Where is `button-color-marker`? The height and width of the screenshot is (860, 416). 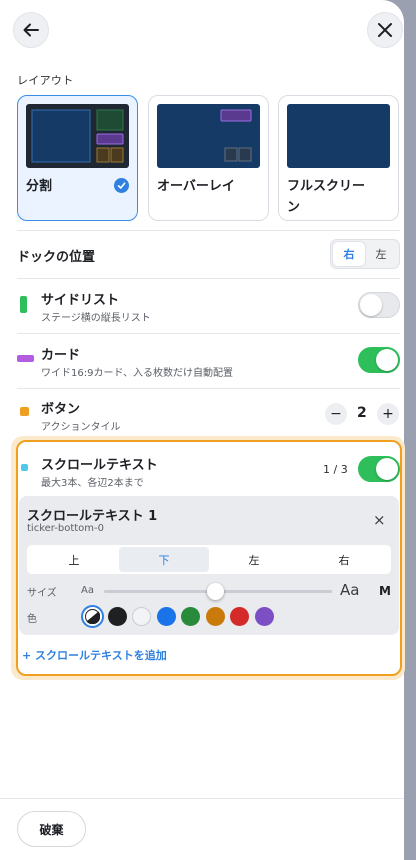 button-color-marker is located at coordinates (24, 411).